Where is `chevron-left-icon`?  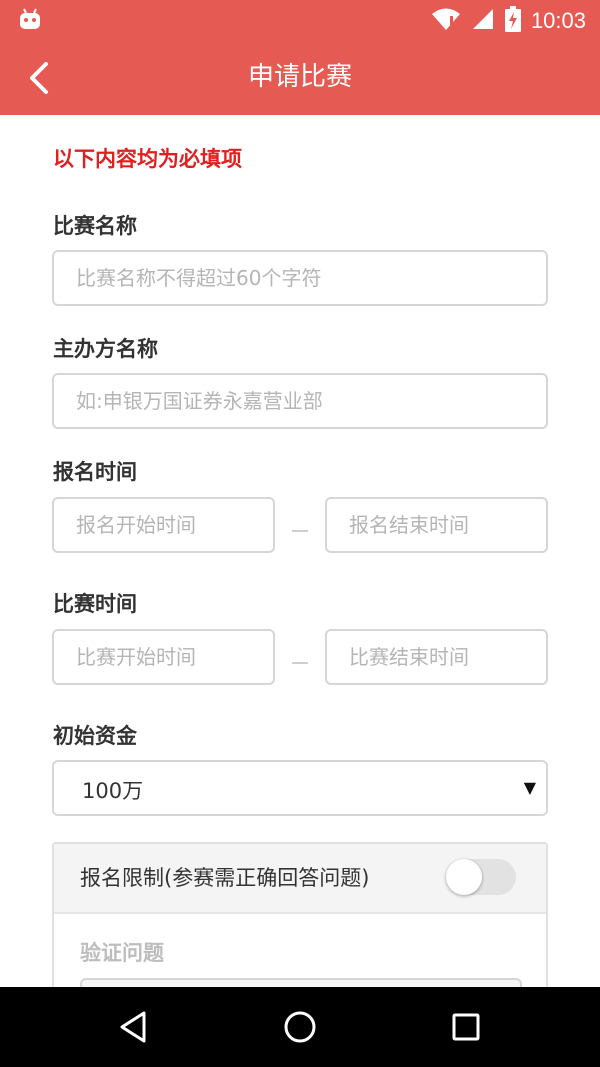 chevron-left-icon is located at coordinates (39, 78).